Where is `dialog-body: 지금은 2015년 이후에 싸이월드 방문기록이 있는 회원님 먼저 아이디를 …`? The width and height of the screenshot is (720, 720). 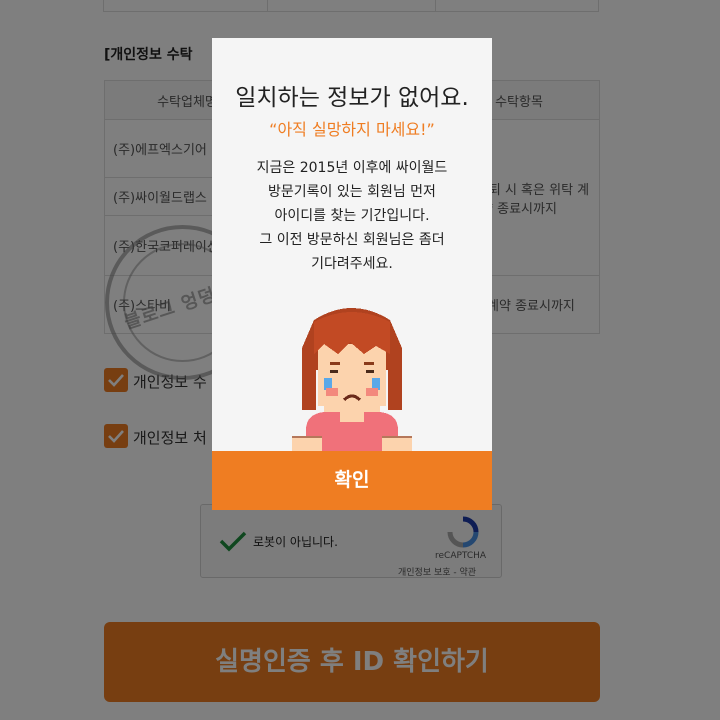 dialog-body: 지금은 2015년 이후에 싸이월드 방문기록이 있는 회원님 먼저 아이디를 … is located at coordinates (352, 216).